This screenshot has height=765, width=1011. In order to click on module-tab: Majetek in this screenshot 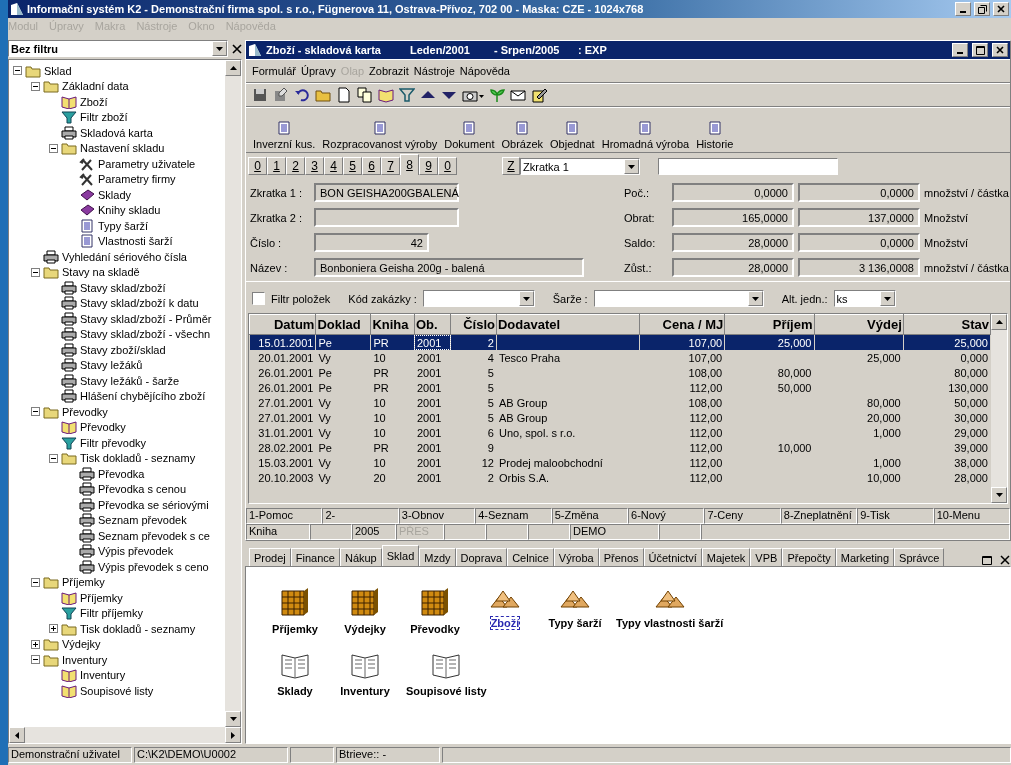, I will do `click(726, 557)`.